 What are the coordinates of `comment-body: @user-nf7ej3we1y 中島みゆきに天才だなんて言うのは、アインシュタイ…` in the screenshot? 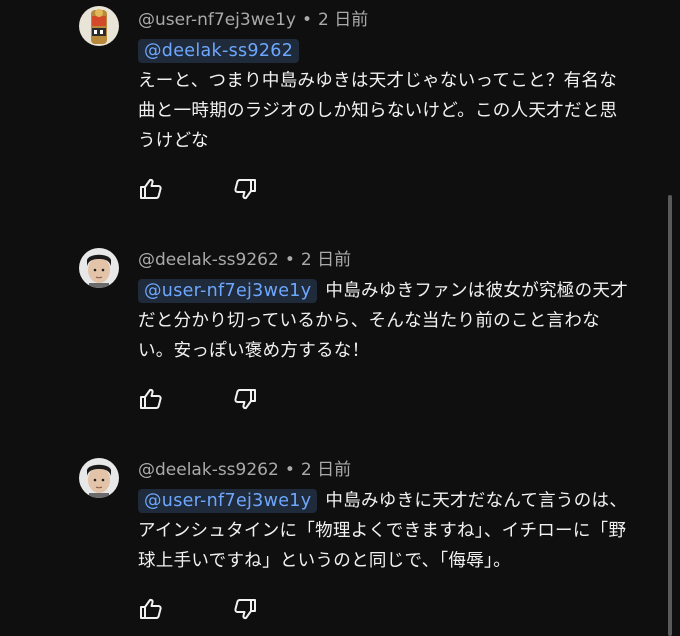 It's located at (385, 531).